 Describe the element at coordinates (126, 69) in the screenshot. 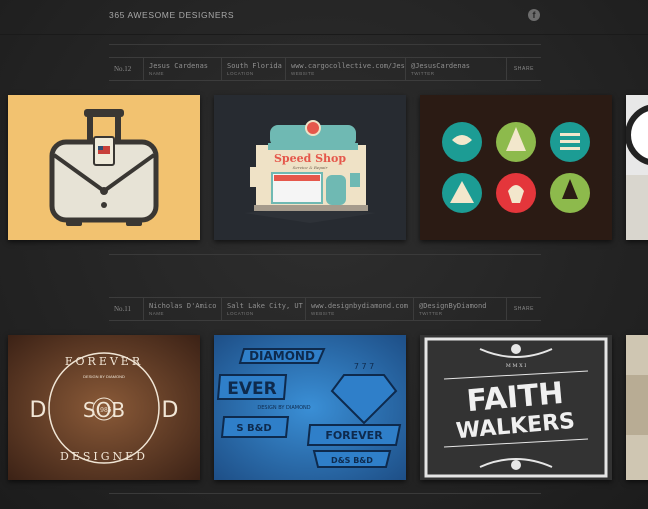

I see `designer-number: No.12` at that location.